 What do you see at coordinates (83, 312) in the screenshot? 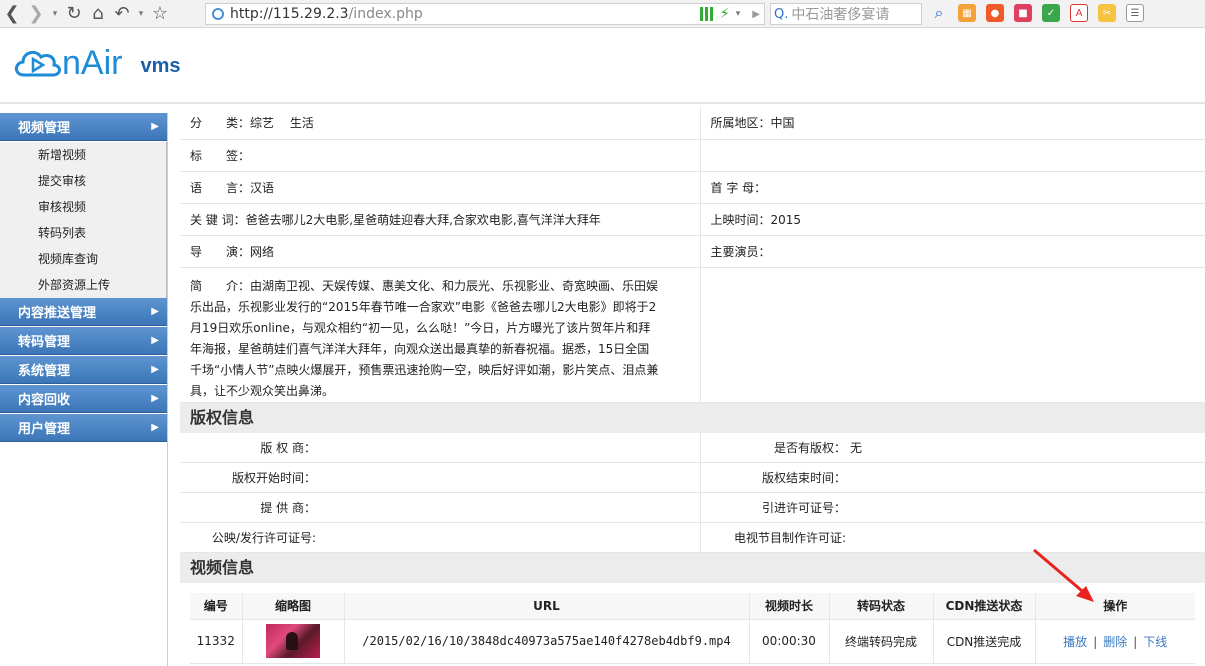
I see `menu-content-push: 内容推送管理 ▶` at bounding box center [83, 312].